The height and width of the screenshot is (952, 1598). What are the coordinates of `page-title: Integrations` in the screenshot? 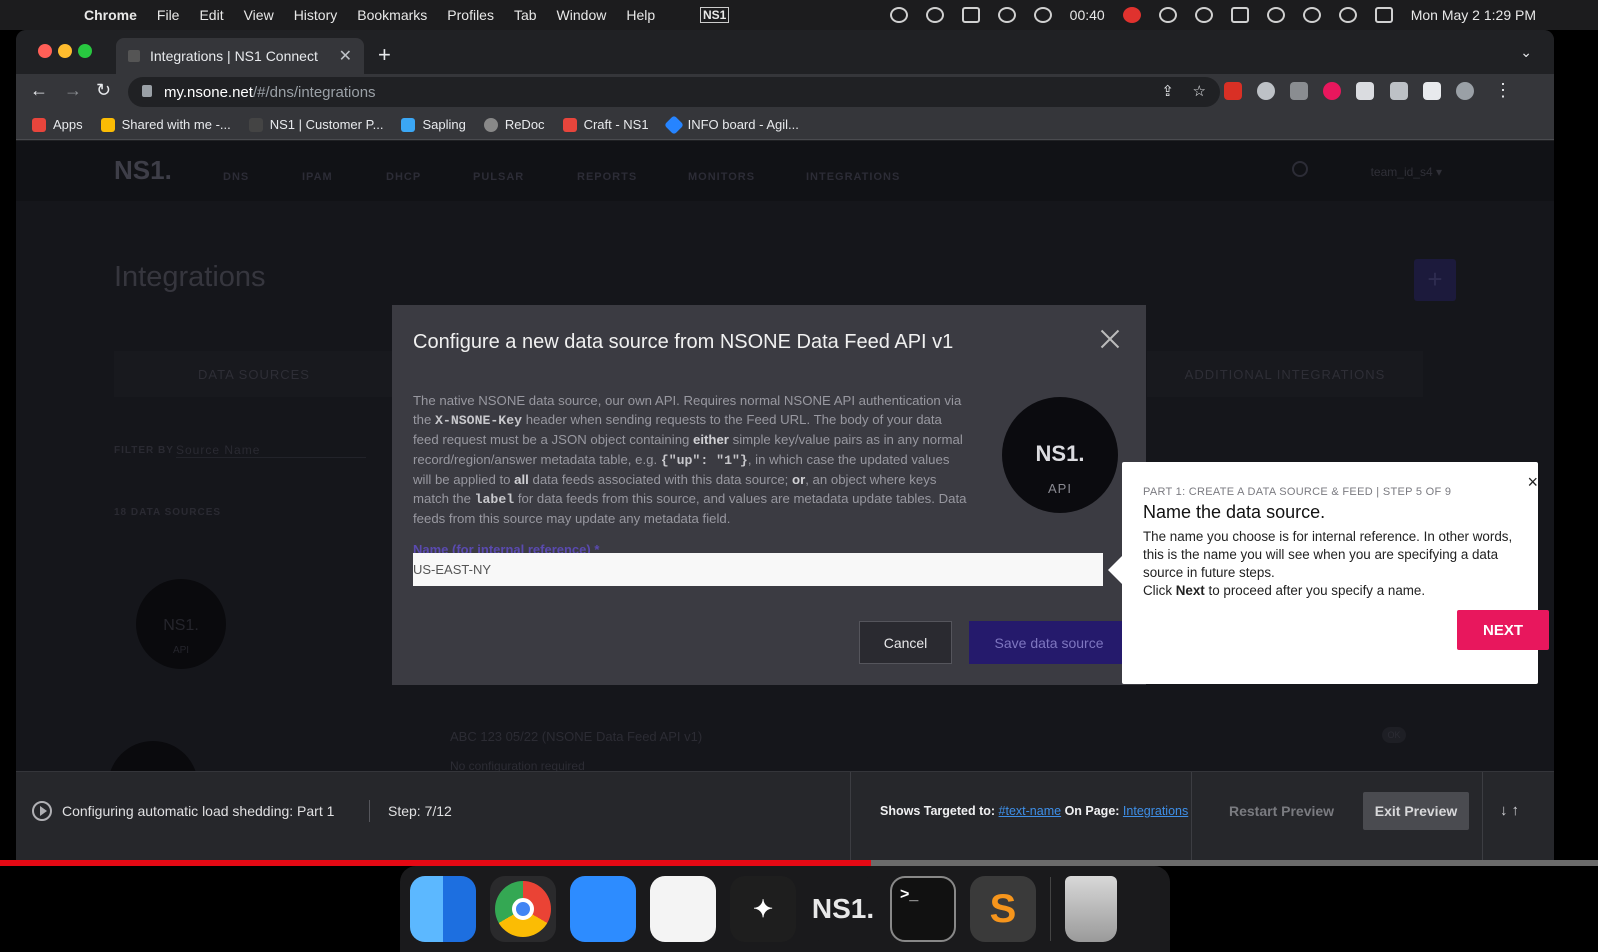 It's located at (190, 277).